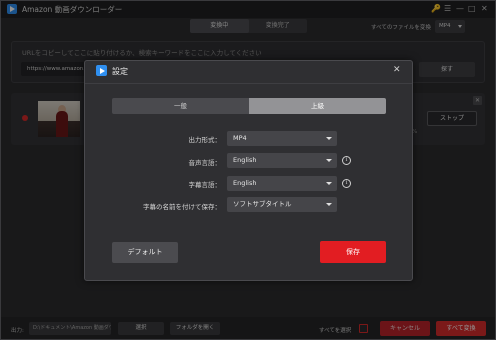 Image resolution: width=496 pixels, height=340 pixels. I want to click on tab-general: 一般, so click(180, 106).